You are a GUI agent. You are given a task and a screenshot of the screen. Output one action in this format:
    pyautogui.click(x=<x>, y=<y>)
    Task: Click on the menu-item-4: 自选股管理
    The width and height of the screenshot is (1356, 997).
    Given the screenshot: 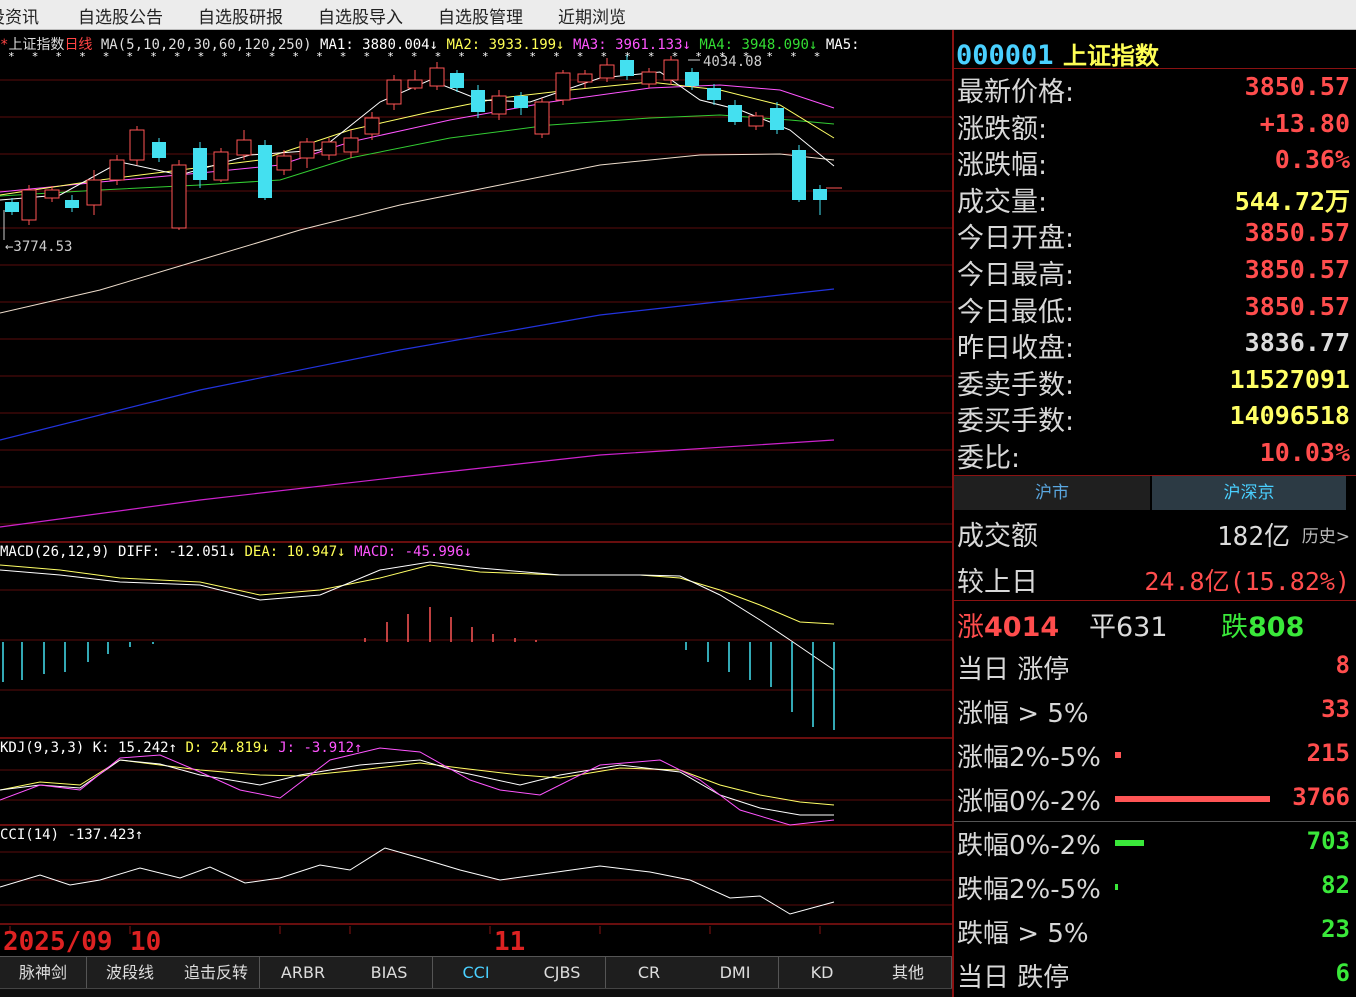 What is the action you would take?
    pyautogui.click(x=480, y=15)
    